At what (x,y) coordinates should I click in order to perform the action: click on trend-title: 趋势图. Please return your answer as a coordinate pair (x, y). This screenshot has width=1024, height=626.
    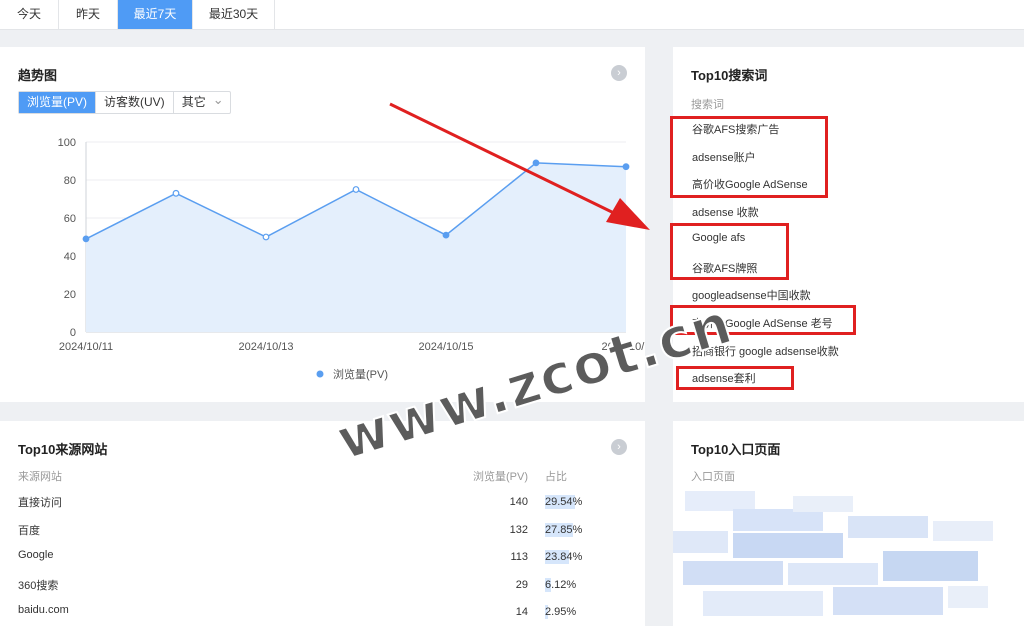
    Looking at the image, I should click on (38, 75).